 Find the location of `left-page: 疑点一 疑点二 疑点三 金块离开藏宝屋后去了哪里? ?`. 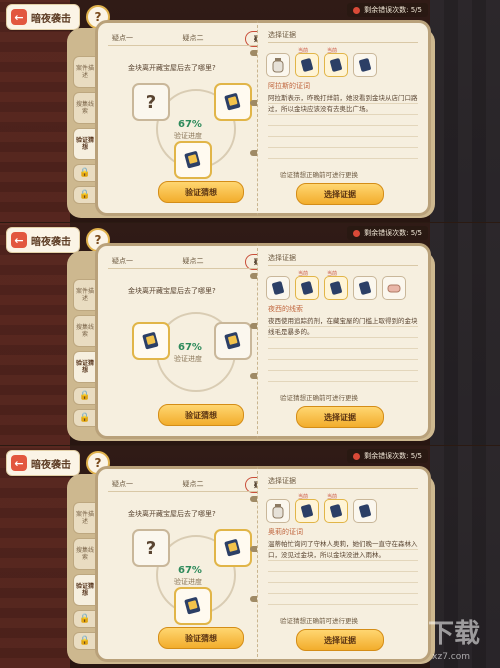

left-page: 疑点一 疑点二 疑点三 金块离开藏宝屋后去了哪里? ? is located at coordinates (189, 118).